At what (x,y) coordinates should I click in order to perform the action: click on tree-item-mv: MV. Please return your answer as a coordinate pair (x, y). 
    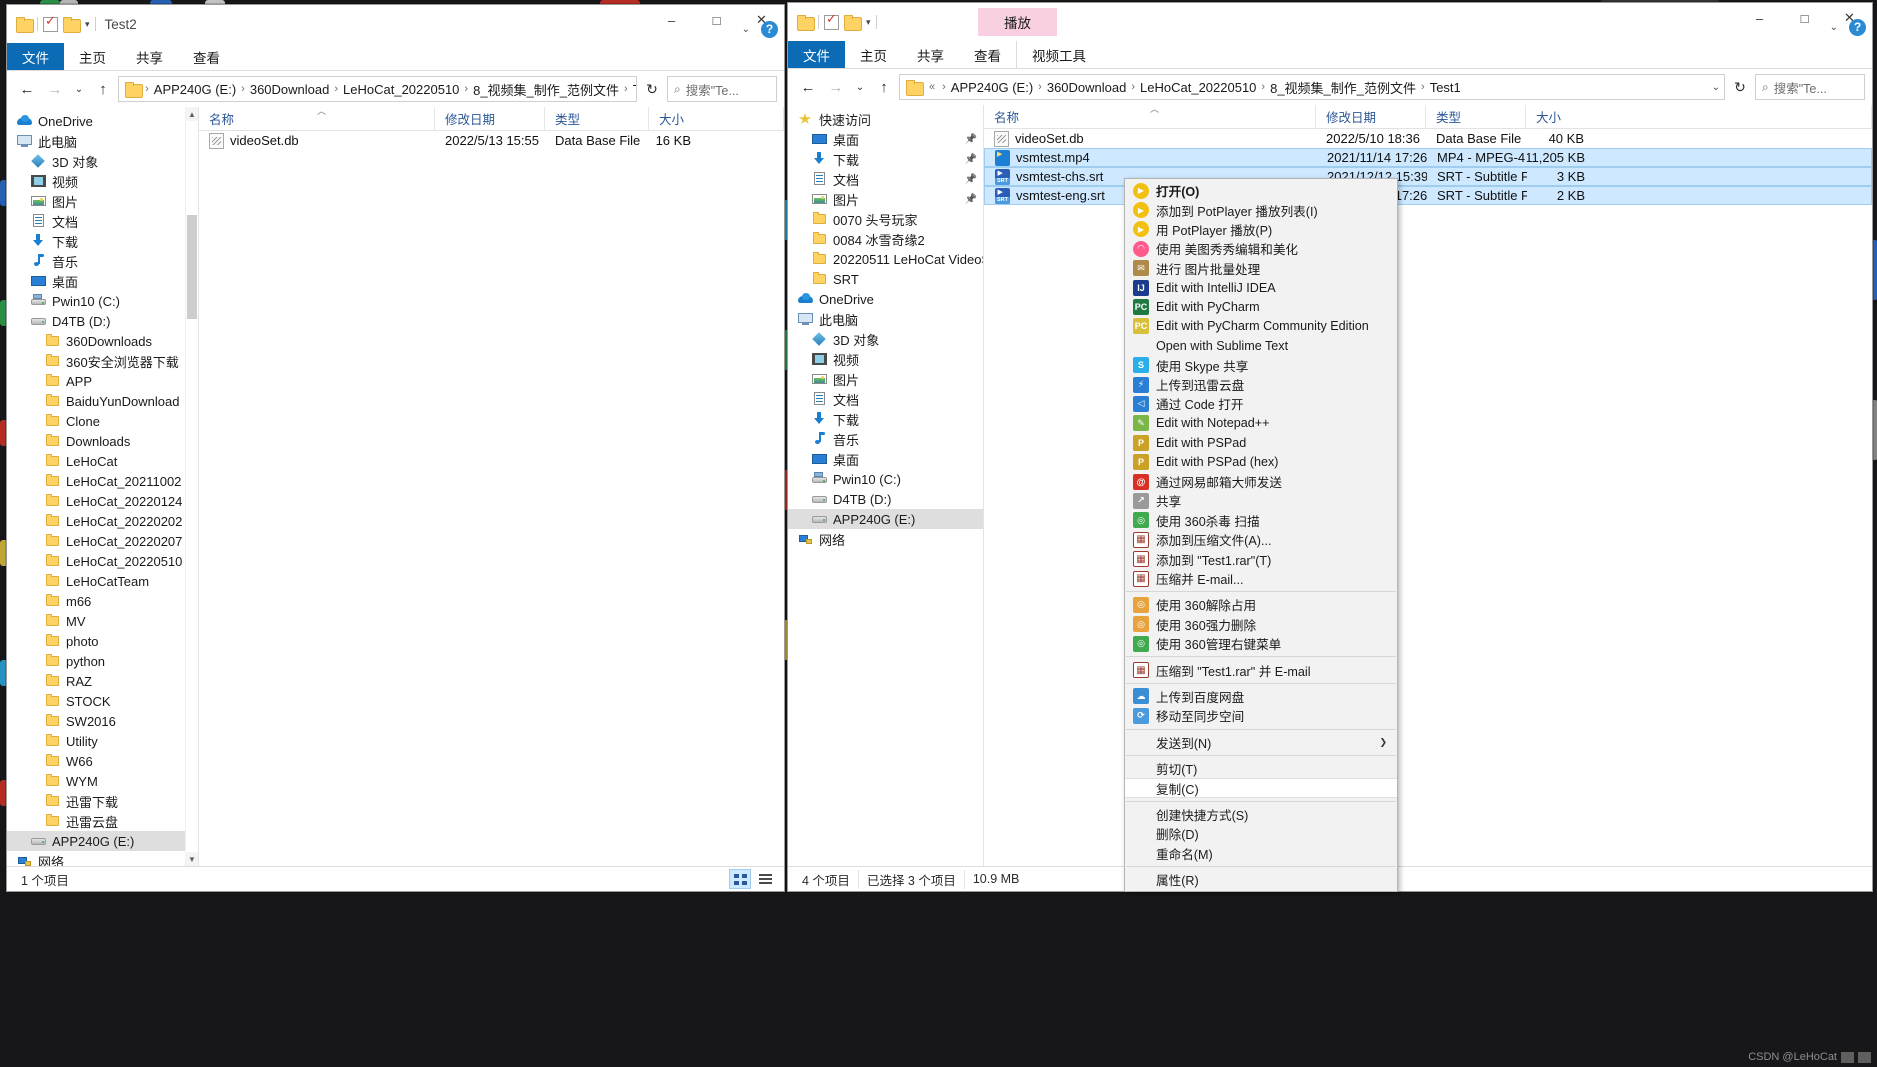
    Looking at the image, I should click on (96, 621).